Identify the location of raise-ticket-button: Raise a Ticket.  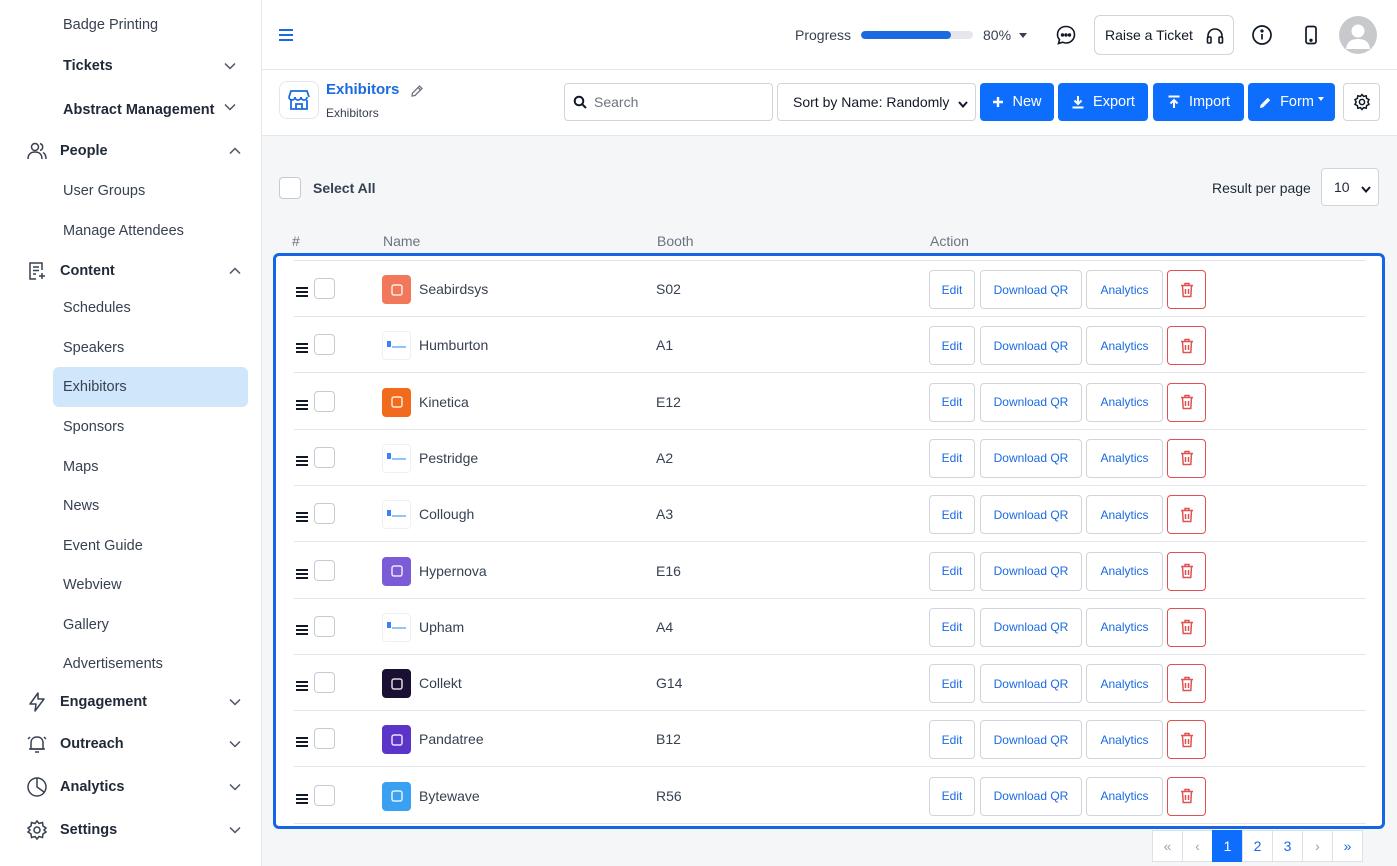
(1164, 35).